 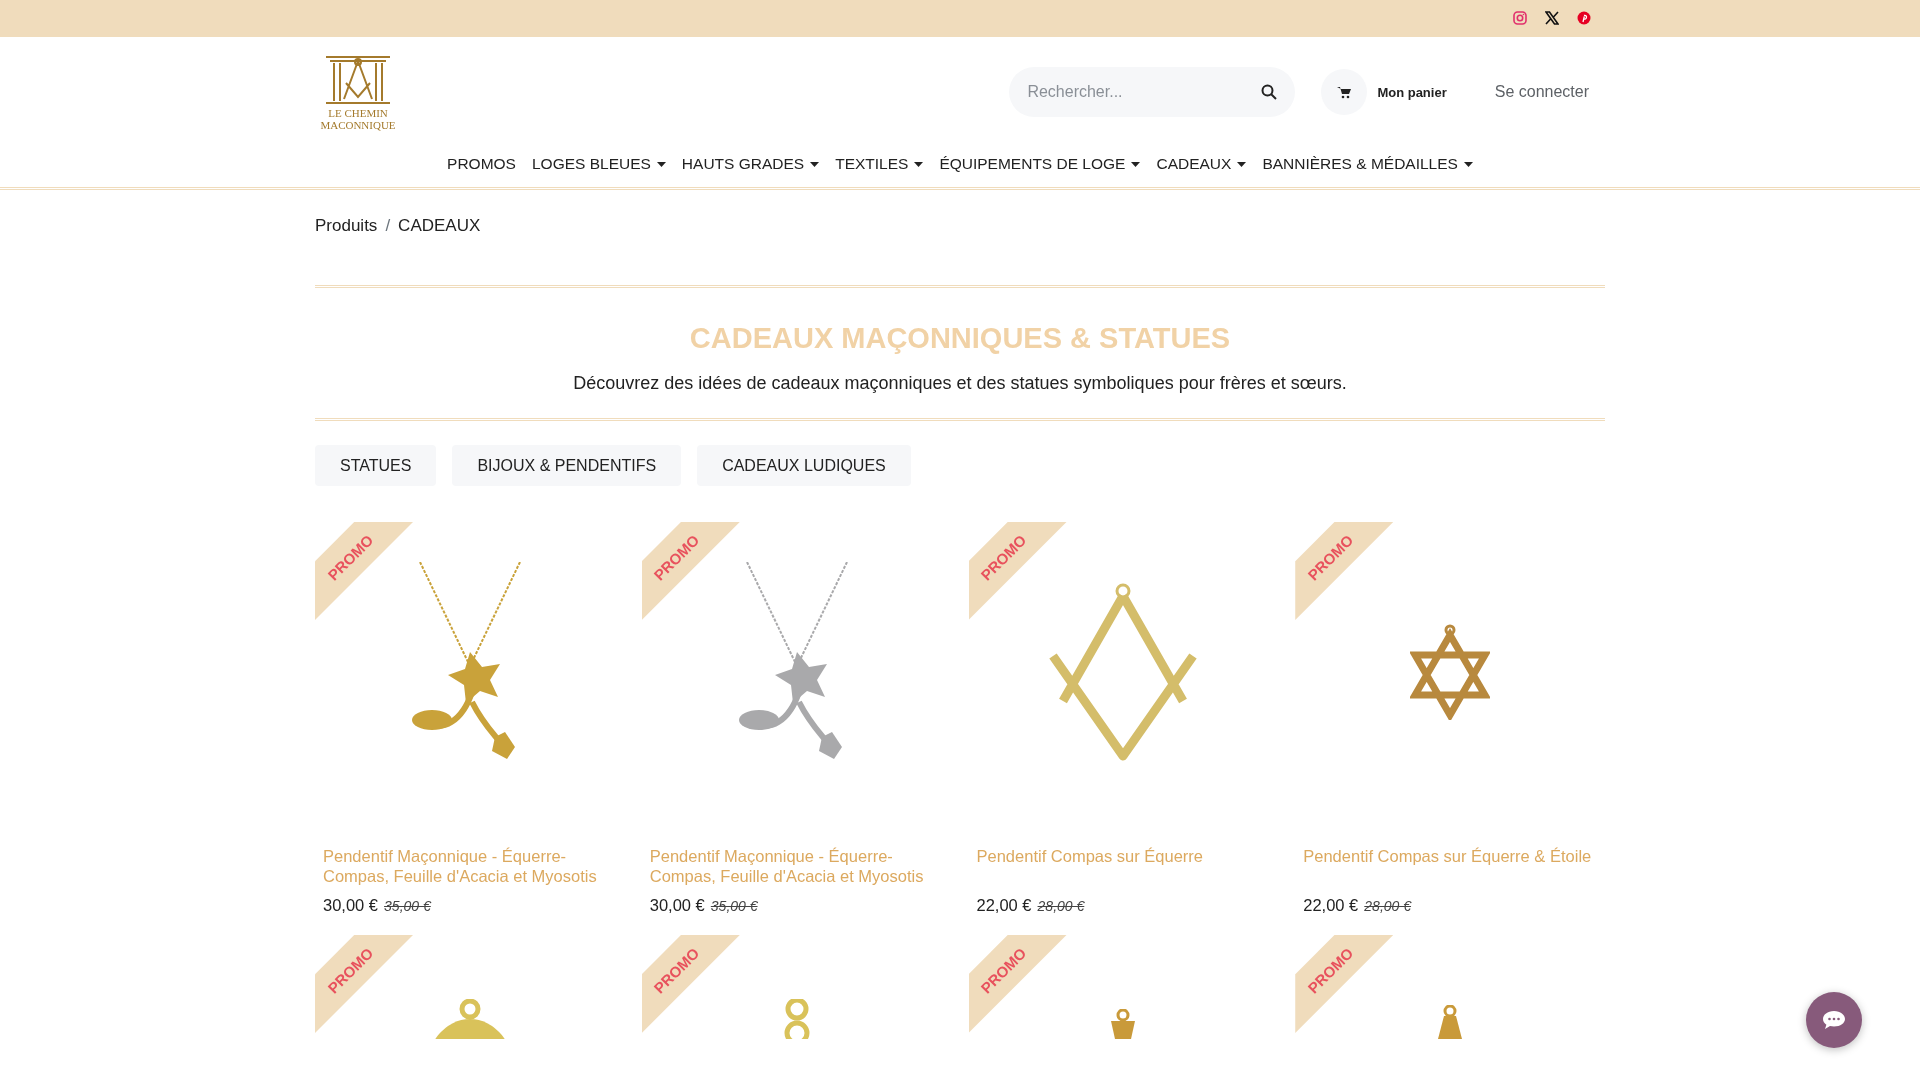 I want to click on nav-item: BANNIÈRES & MÉDAILLES, so click(x=1367, y=164).